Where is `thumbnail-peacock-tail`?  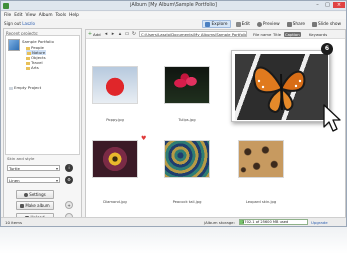 thumbnail-peacock-tail is located at coordinates (187, 159).